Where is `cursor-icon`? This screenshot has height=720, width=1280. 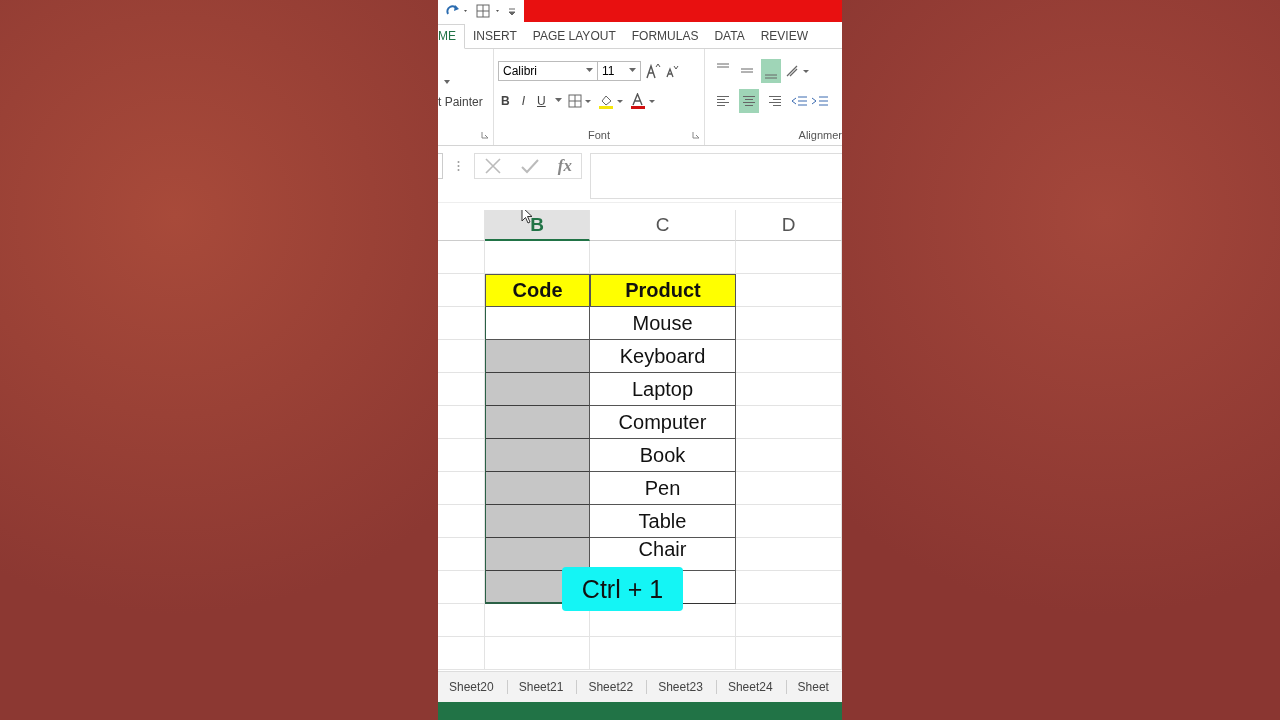 cursor-icon is located at coordinates (527, 217).